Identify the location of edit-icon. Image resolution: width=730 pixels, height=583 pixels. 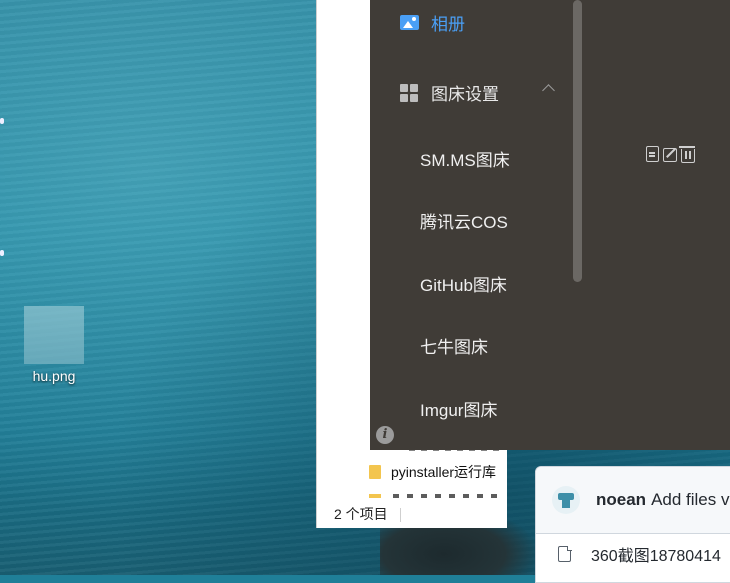
(670, 155).